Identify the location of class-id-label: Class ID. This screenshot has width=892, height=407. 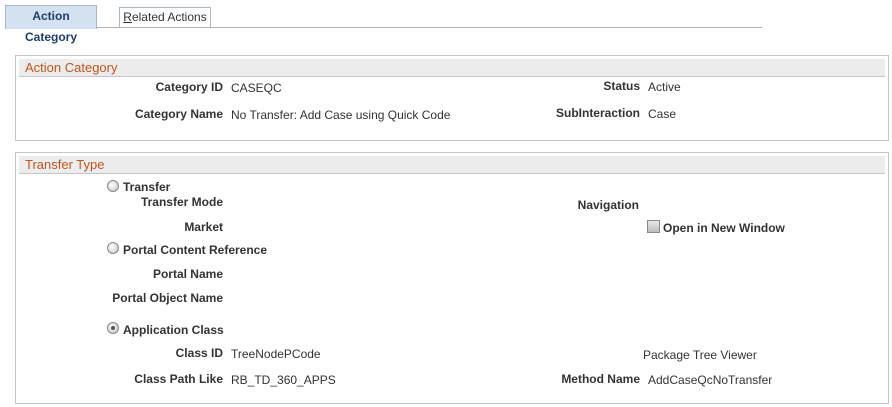
(199, 353).